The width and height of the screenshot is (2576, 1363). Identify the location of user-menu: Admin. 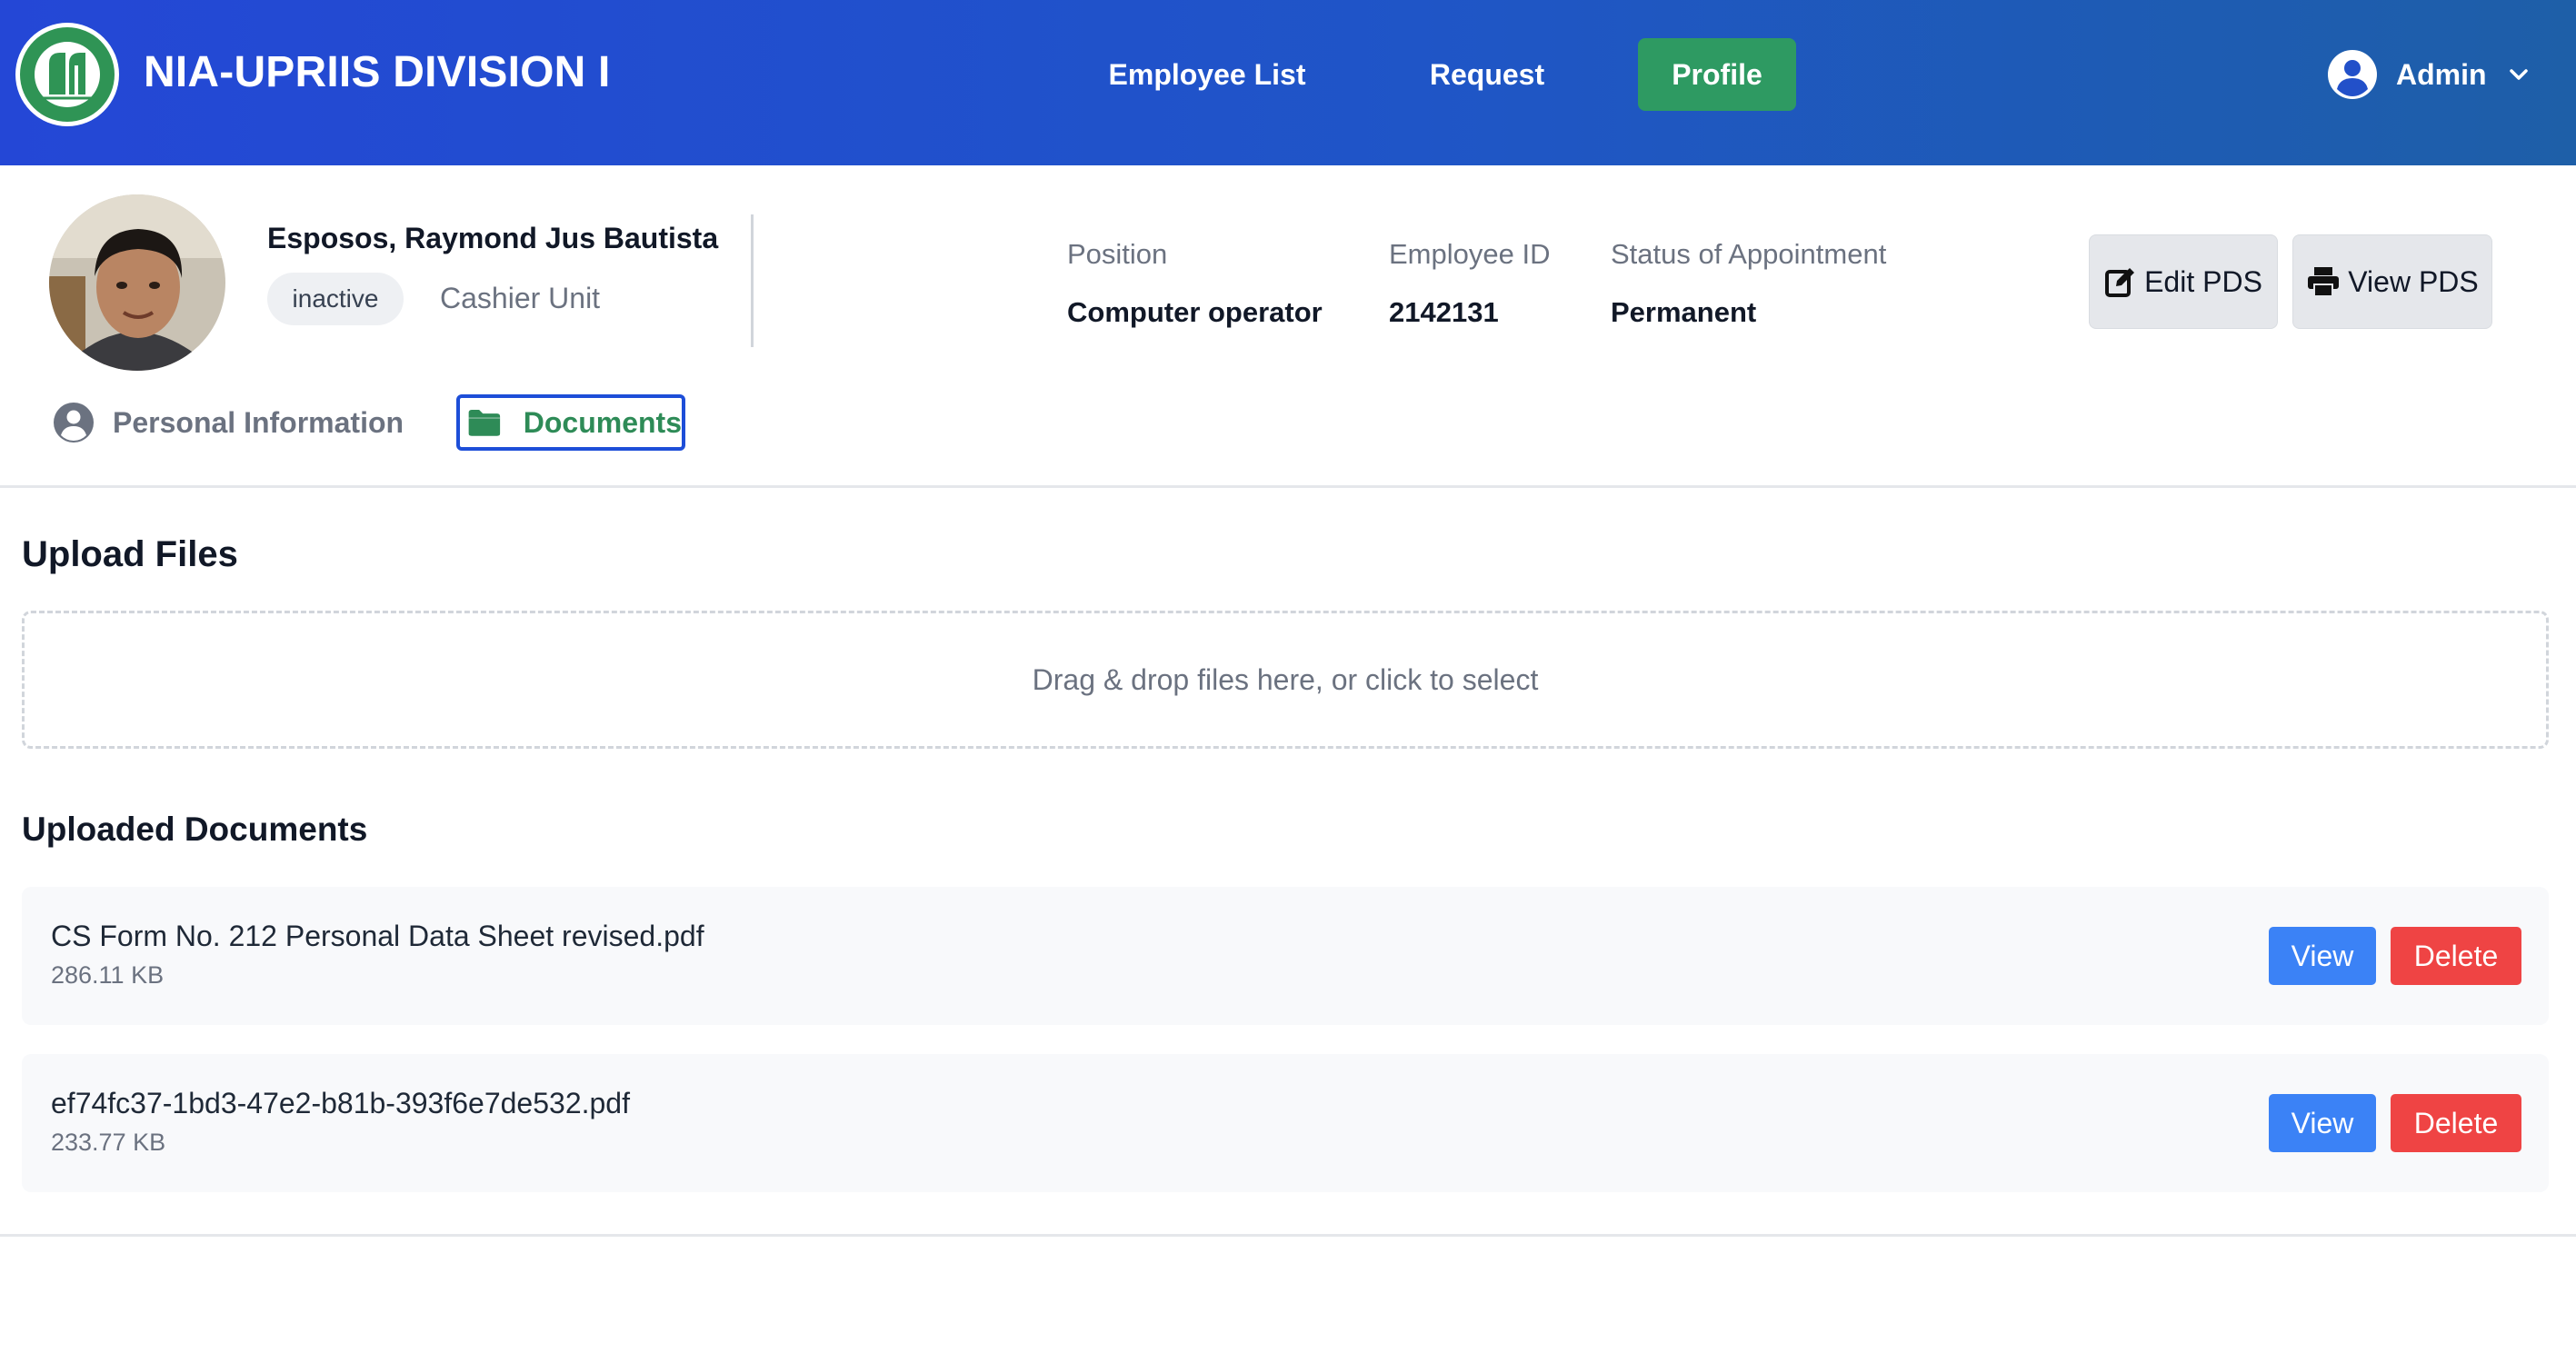
(2428, 74).